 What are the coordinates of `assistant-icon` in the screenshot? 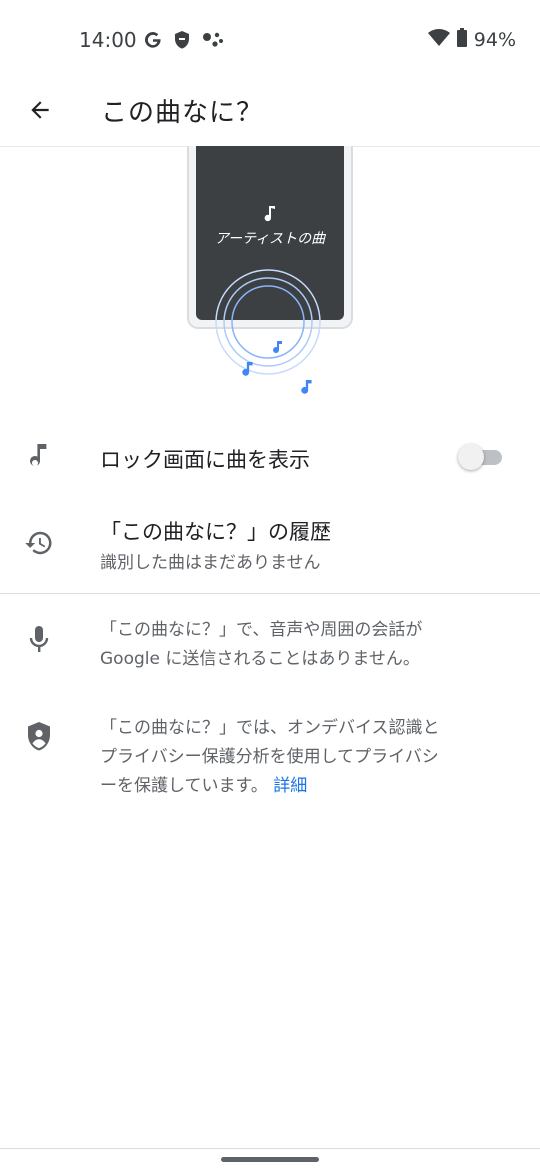 It's located at (213, 42).